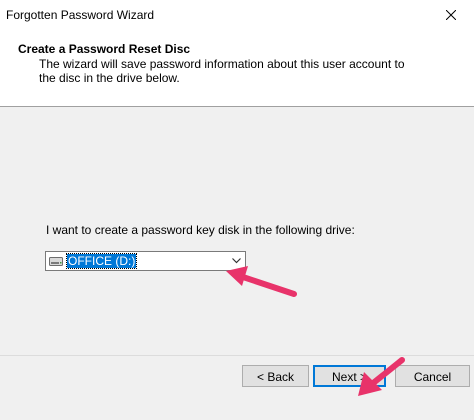 The image size is (474, 420). Describe the element at coordinates (104, 49) in the screenshot. I see `page-title: Create a Password Reset Disc` at that location.